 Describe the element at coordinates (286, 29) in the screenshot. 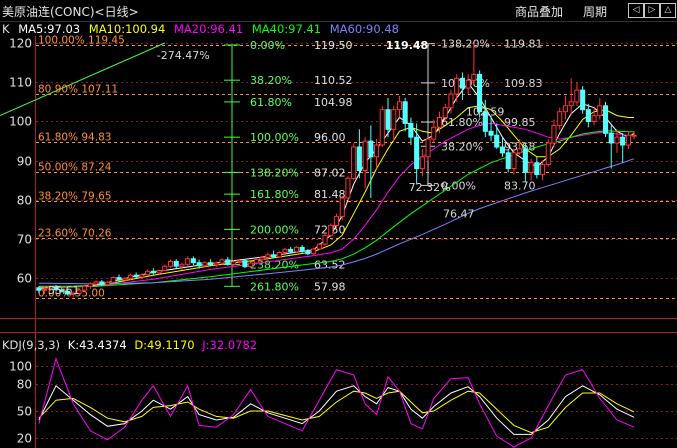

I see `ma40-legend: MA40:97.41` at that location.